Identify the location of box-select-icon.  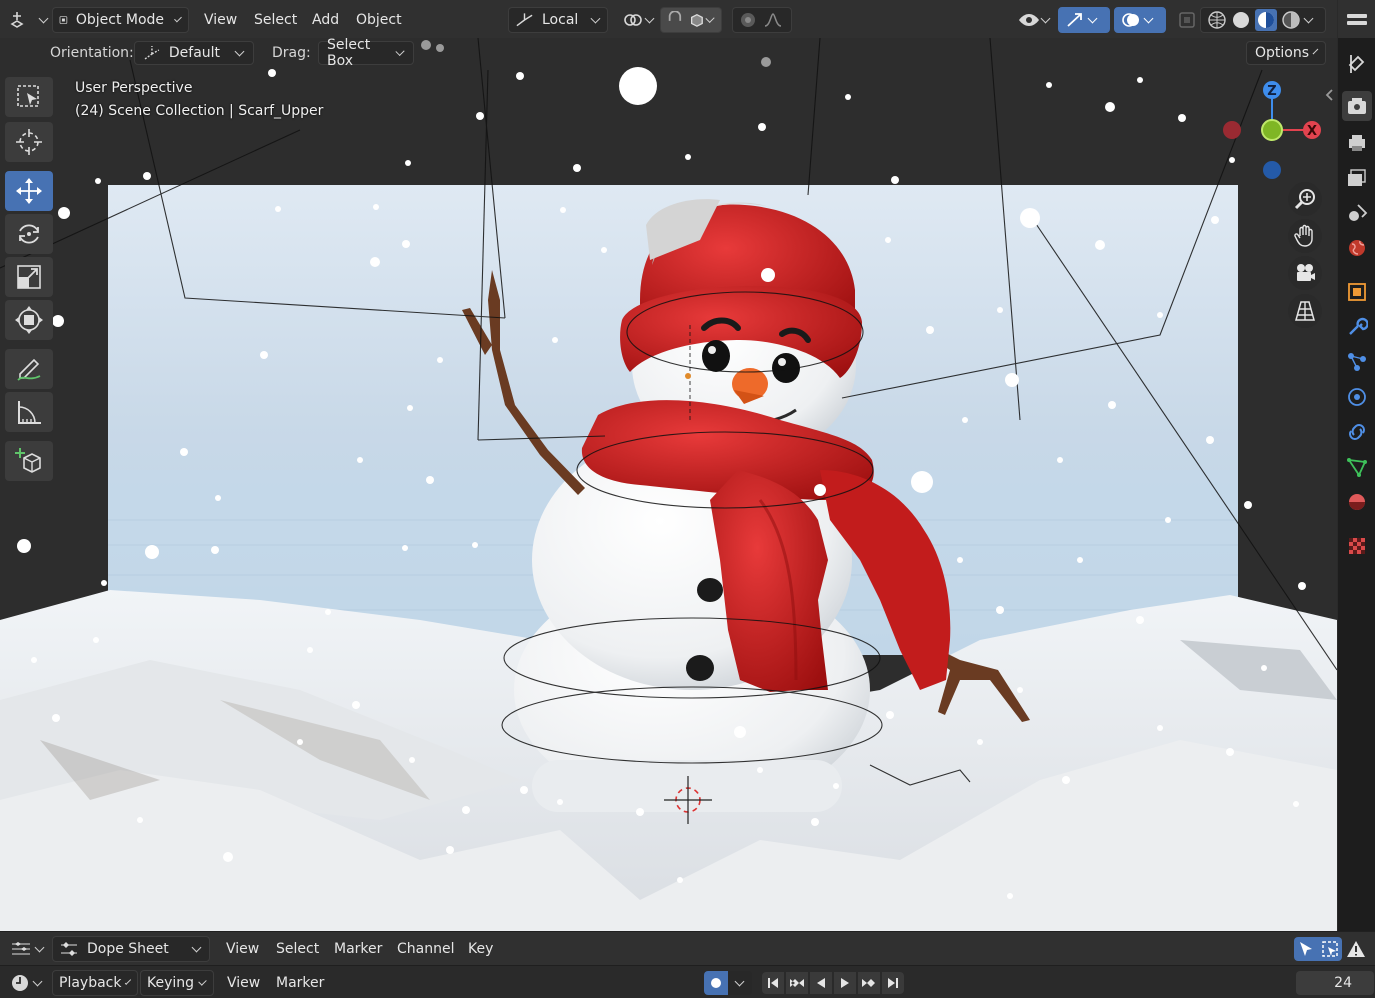
(1330, 949).